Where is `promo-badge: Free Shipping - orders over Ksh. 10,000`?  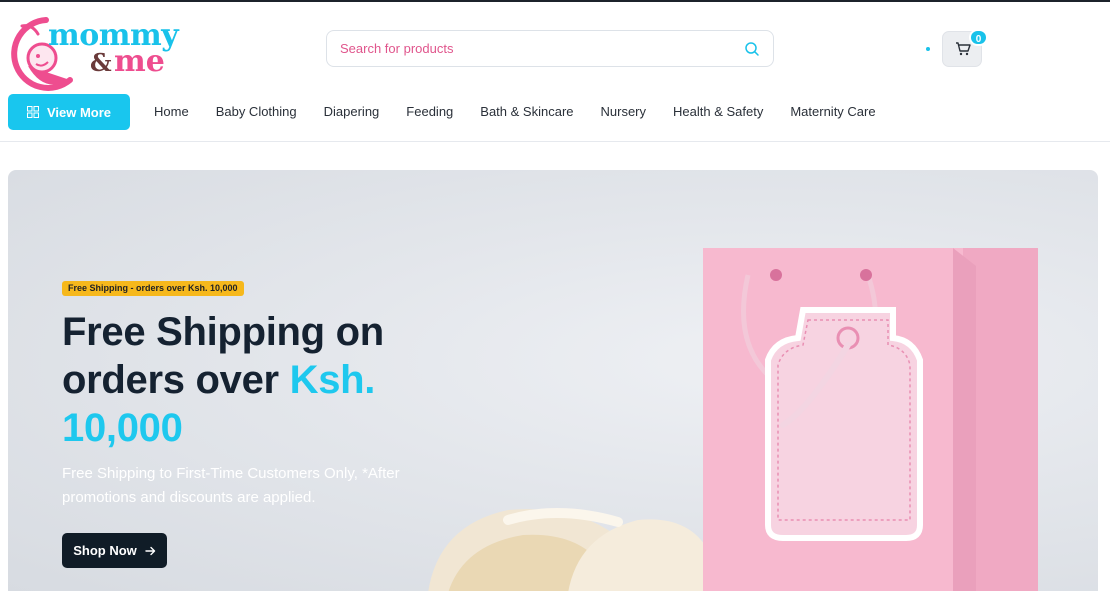
promo-badge: Free Shipping - orders over Ksh. 10,000 is located at coordinates (153, 288).